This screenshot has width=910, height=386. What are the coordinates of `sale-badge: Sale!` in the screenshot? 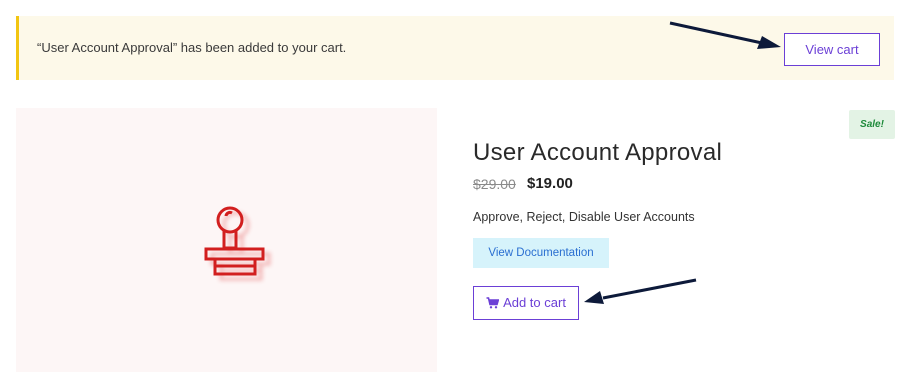 It's located at (872, 124).